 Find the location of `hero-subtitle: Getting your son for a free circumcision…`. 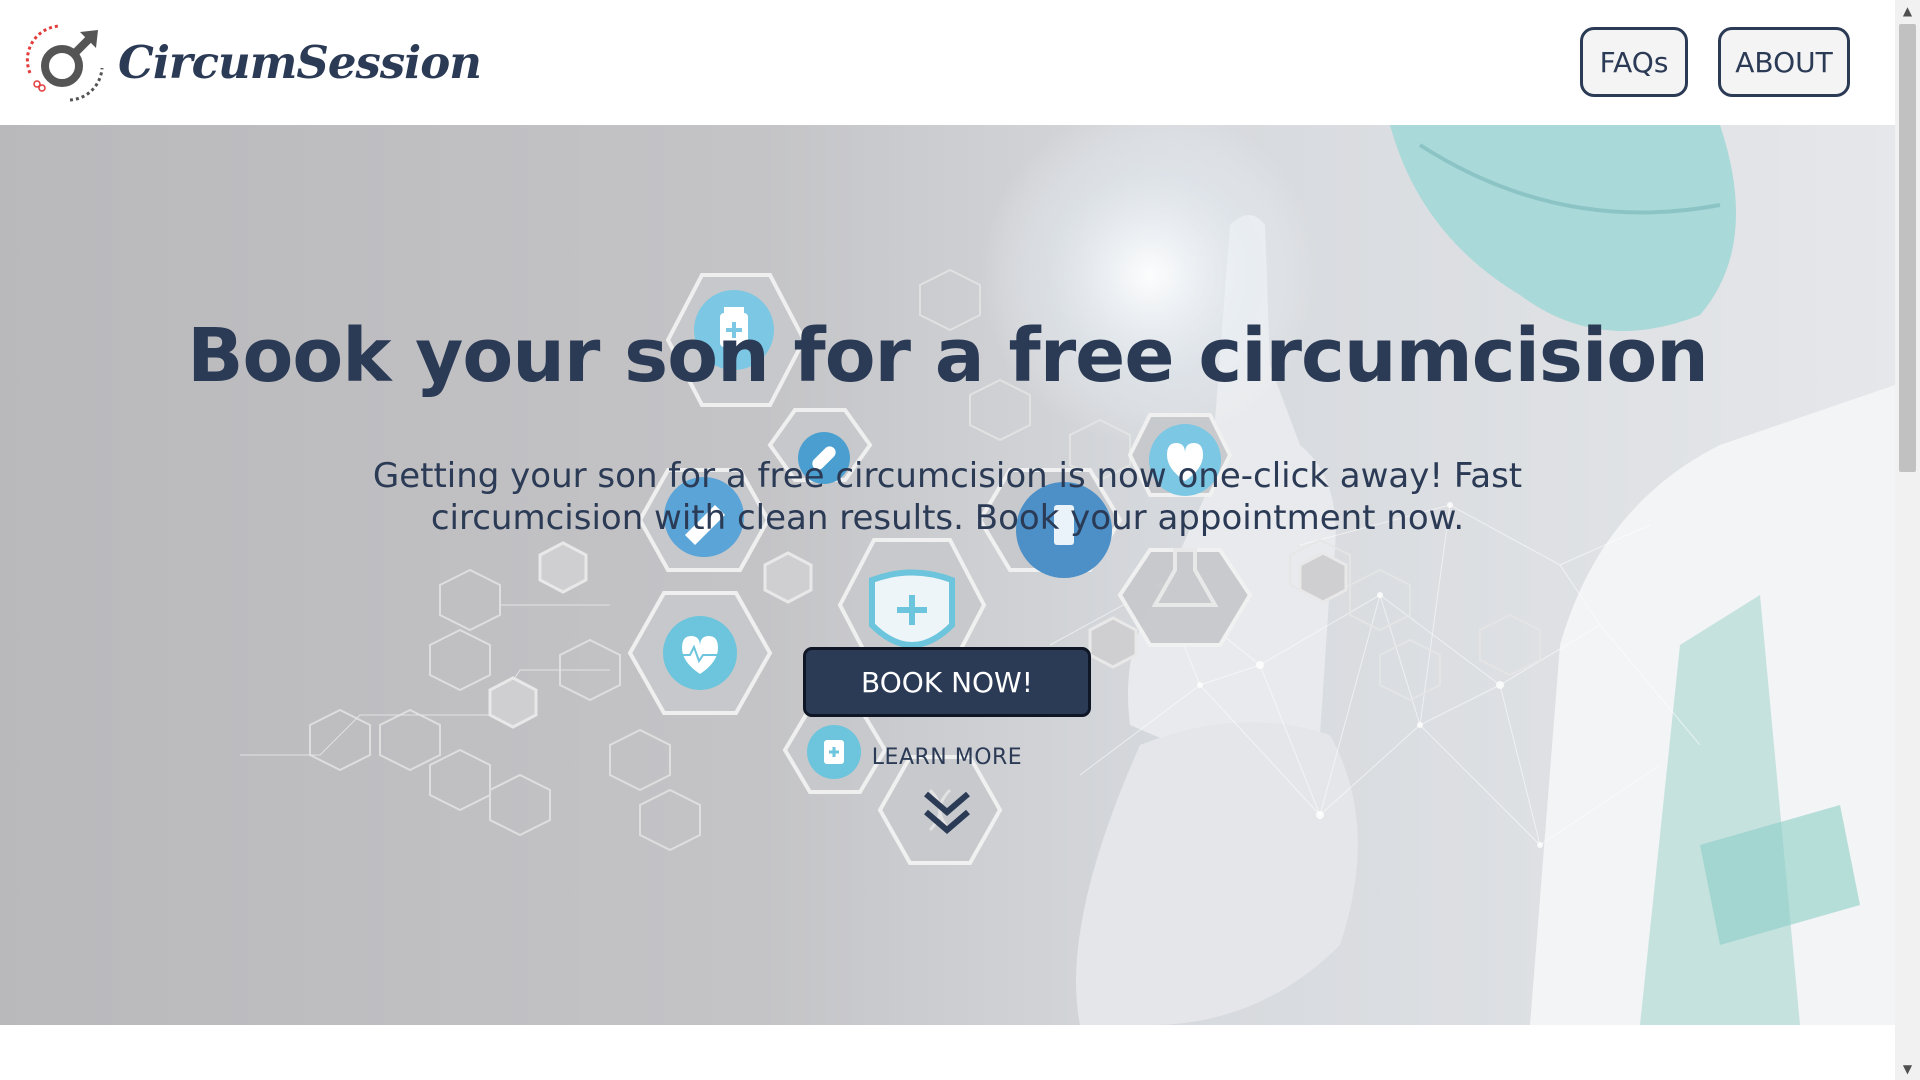

hero-subtitle: Getting your son for a free circumcision… is located at coordinates (947, 497).